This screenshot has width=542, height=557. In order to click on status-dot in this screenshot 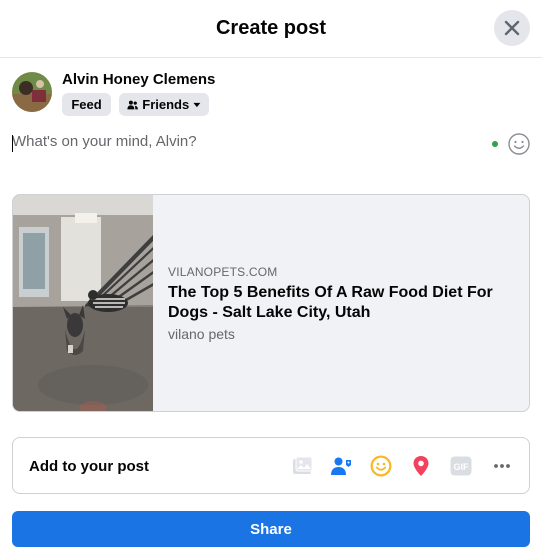, I will do `click(495, 144)`.